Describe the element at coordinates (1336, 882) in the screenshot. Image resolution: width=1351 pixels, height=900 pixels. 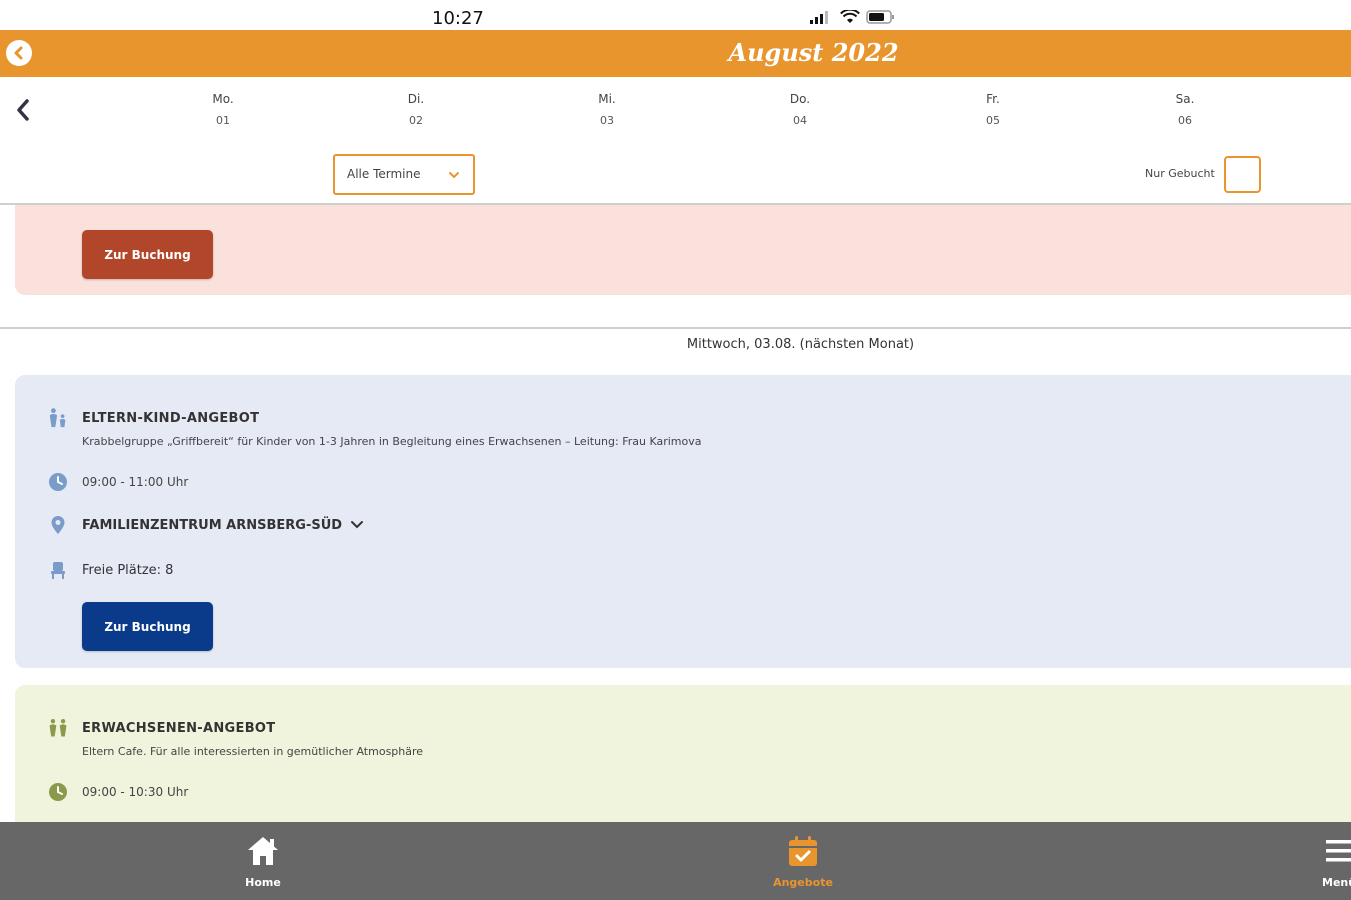
I see `nav-menu-label: Menü` at that location.